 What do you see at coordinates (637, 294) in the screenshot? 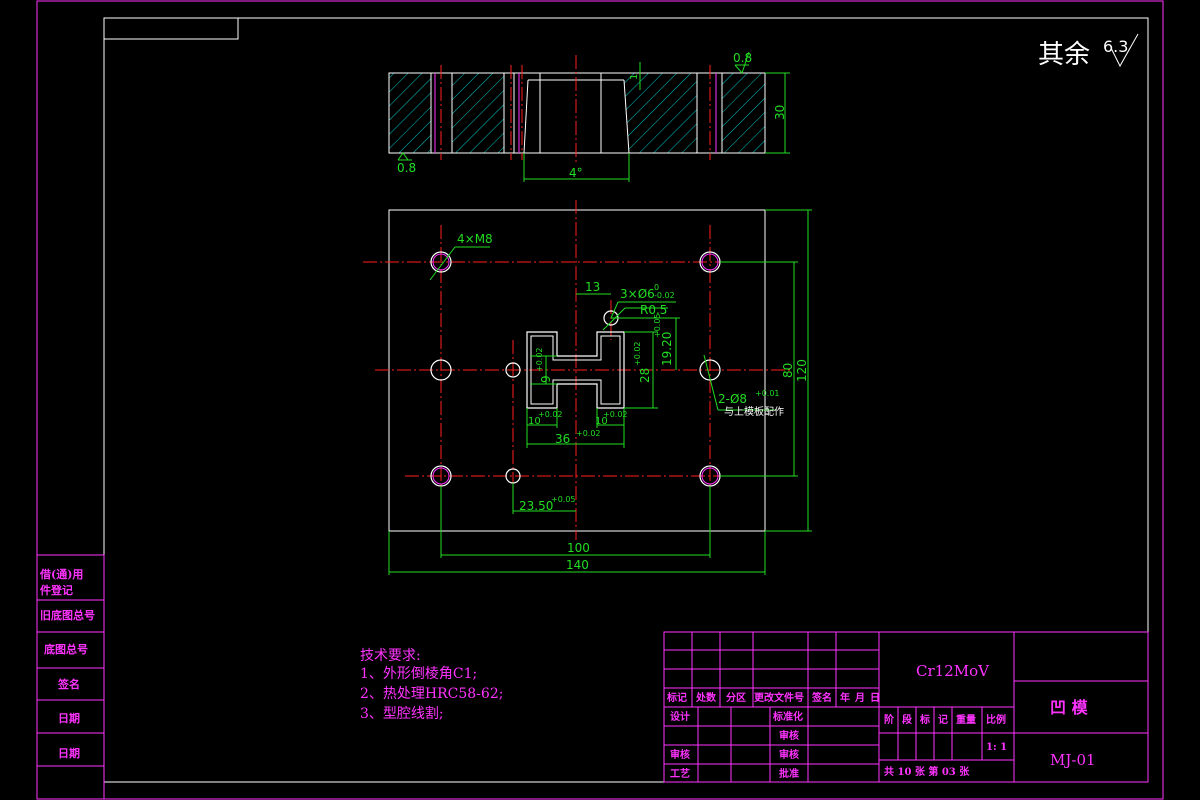
I see `callout-pins: 3×Ø6` at bounding box center [637, 294].